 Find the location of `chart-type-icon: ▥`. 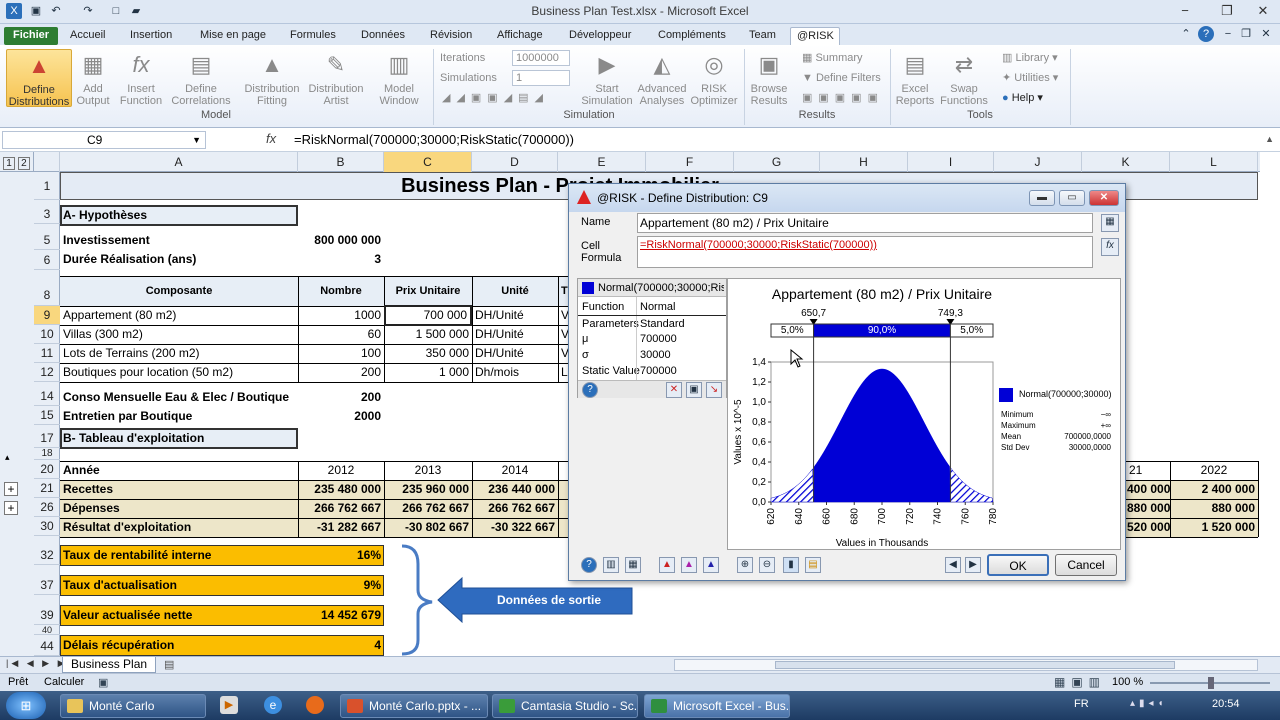

chart-type-icon: ▥ is located at coordinates (611, 565).